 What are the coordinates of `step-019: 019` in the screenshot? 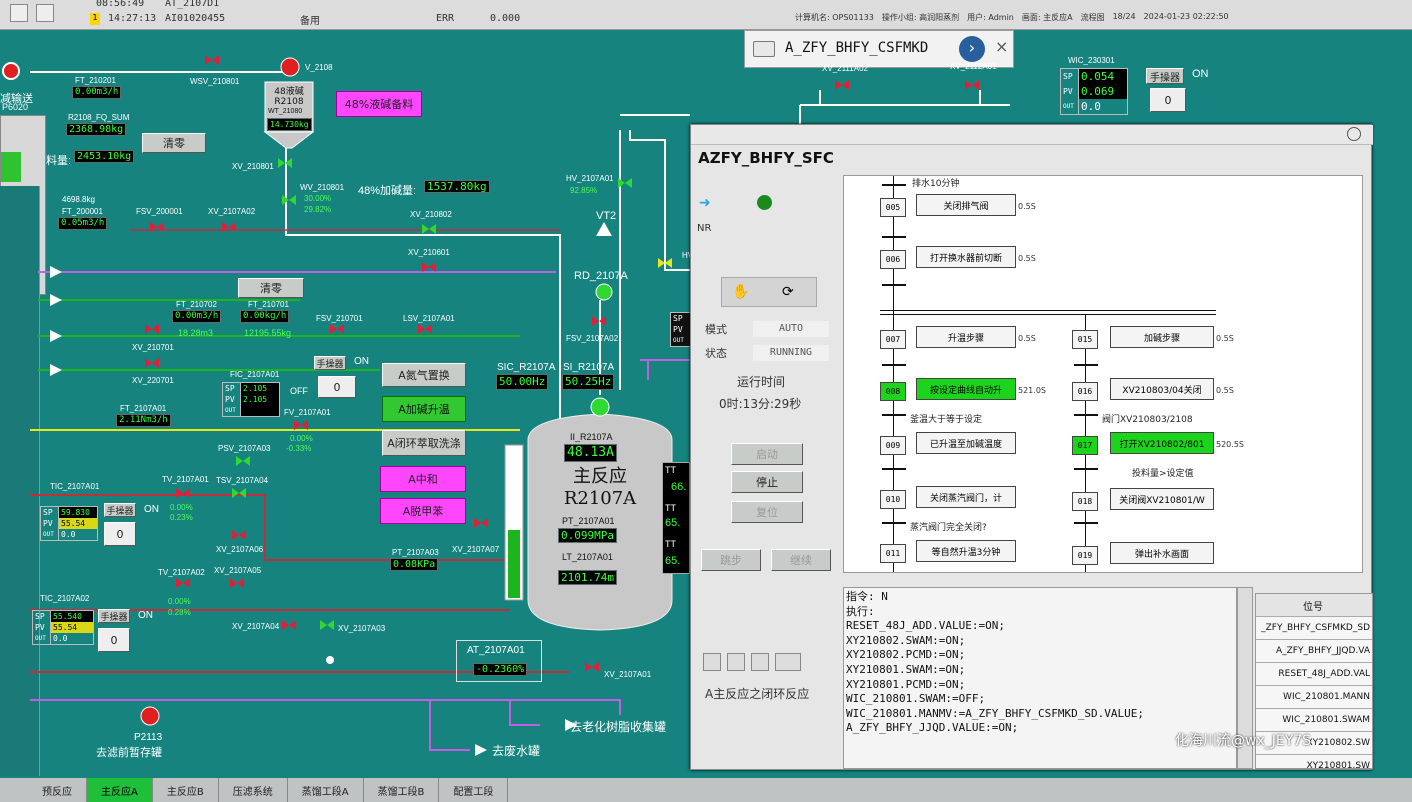 It's located at (1085, 555).